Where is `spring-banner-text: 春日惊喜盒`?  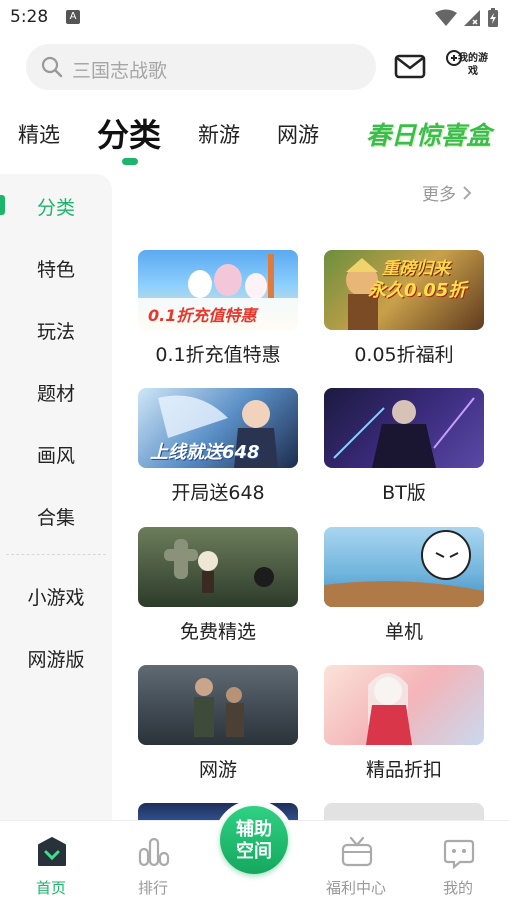
spring-banner-text: 春日惊喜盒 is located at coordinates (429, 135).